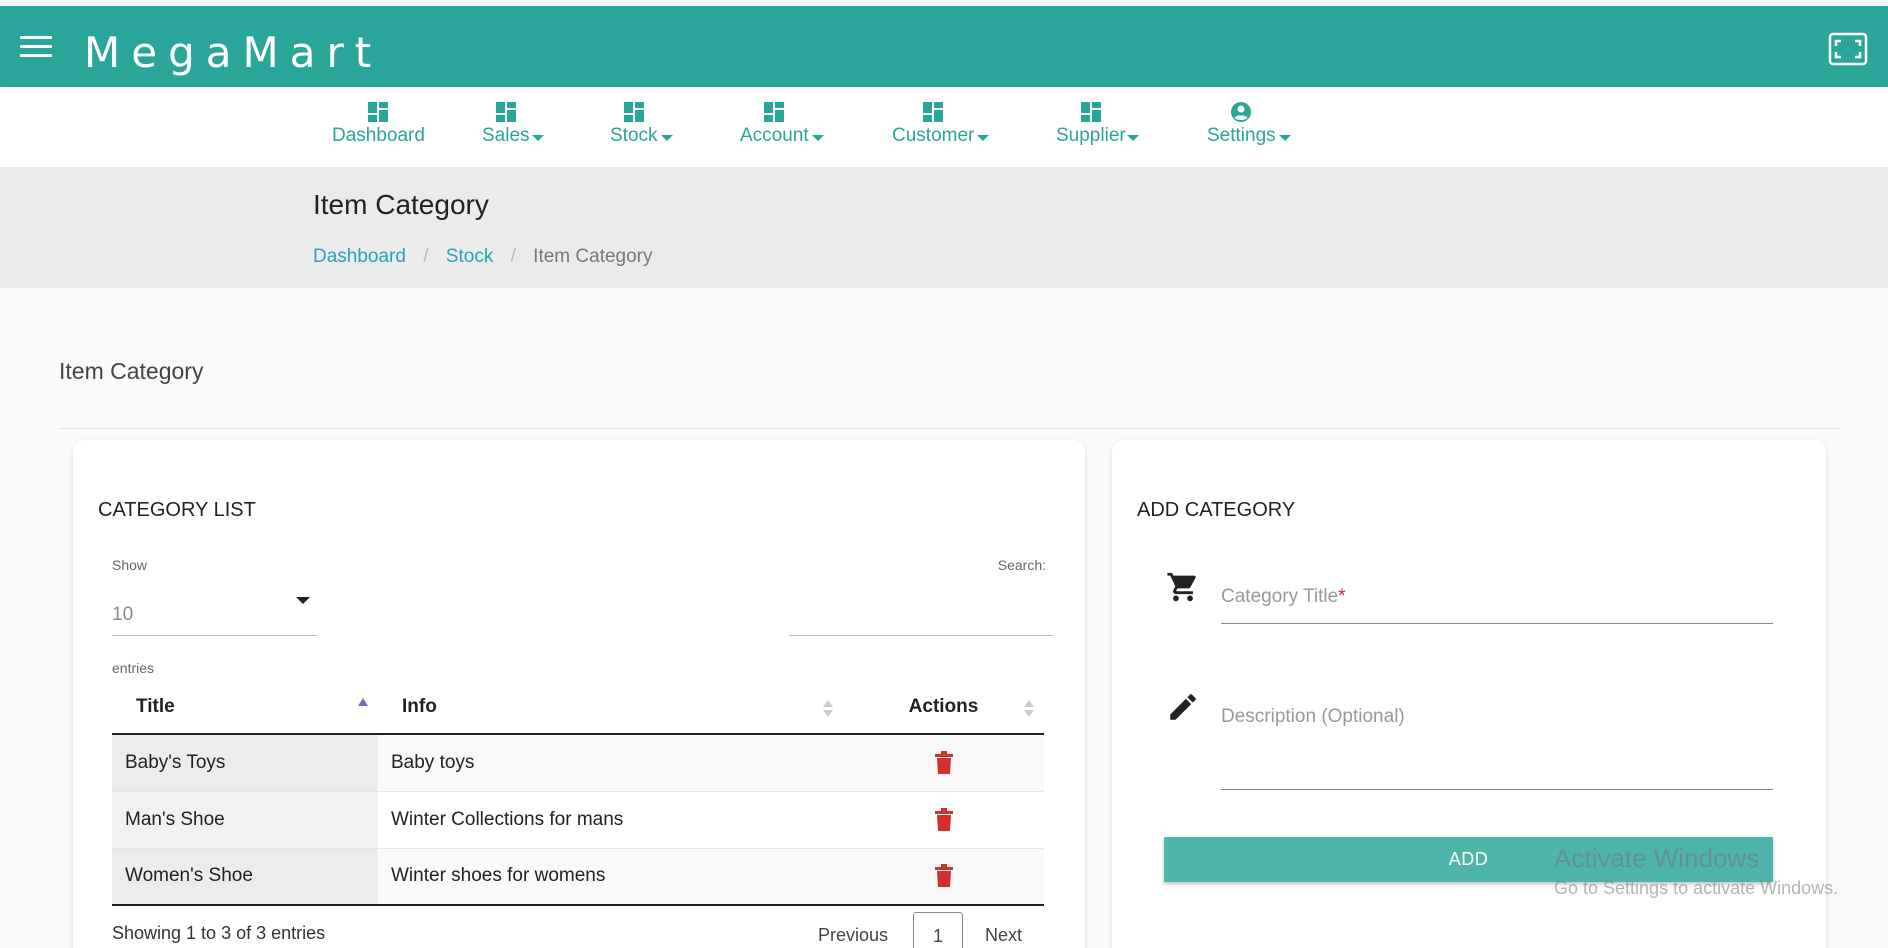 Image resolution: width=1888 pixels, height=948 pixels. I want to click on description-label: Description (Optional), so click(1313, 716).